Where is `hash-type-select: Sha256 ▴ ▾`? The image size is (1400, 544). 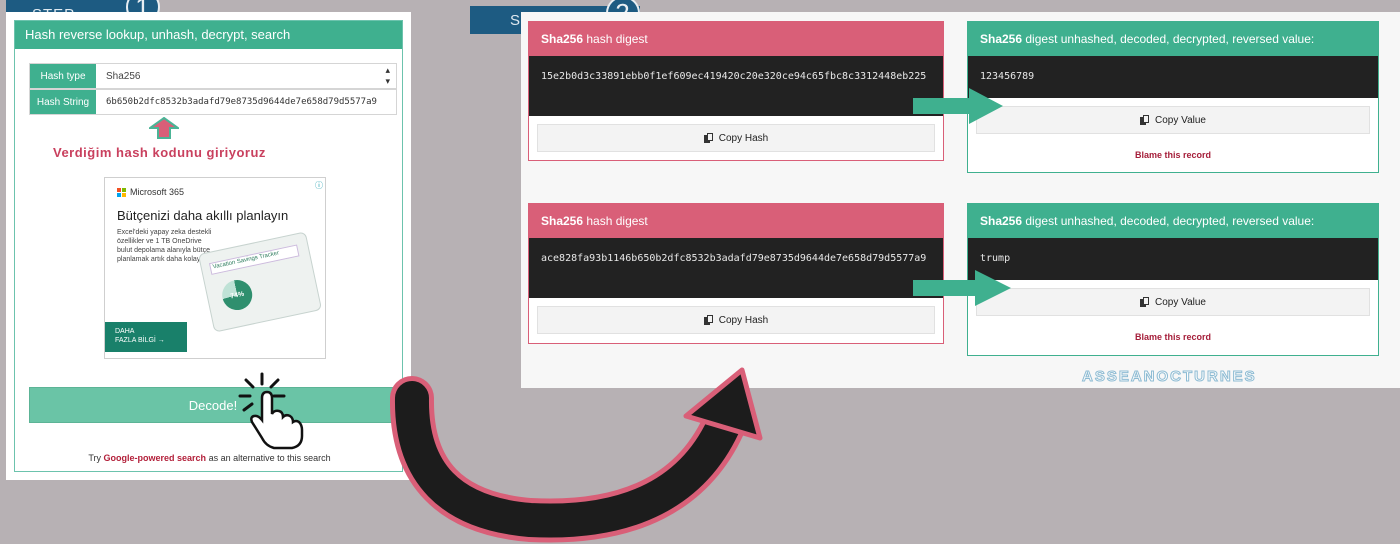
hash-type-select: Sha256 ▴ ▾ is located at coordinates (246, 76).